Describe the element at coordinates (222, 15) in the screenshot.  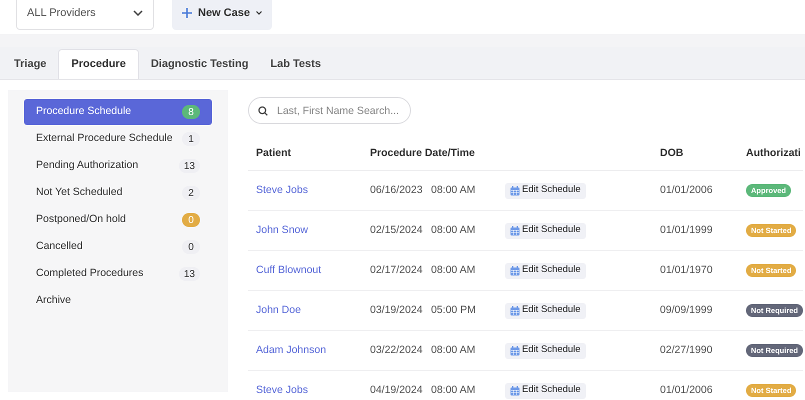
I see `new-case-button: New Case` at that location.